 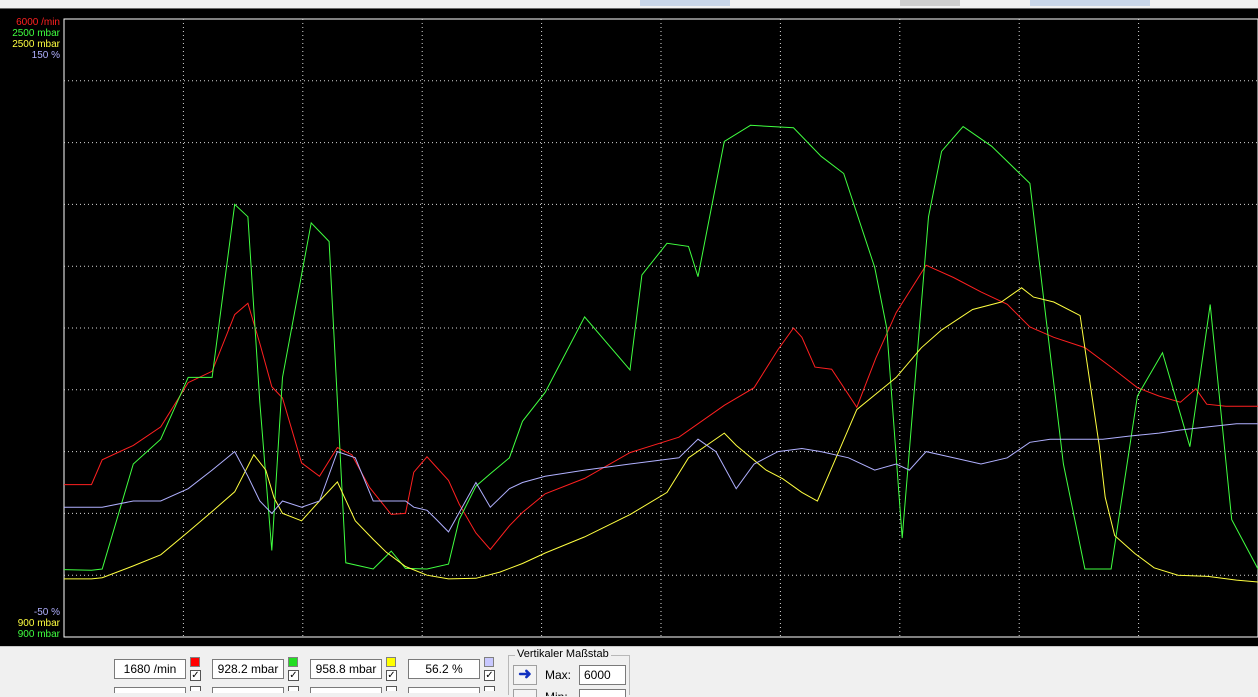 What do you see at coordinates (489, 688) in the screenshot?
I see `checkbox-percent-secondary` at bounding box center [489, 688].